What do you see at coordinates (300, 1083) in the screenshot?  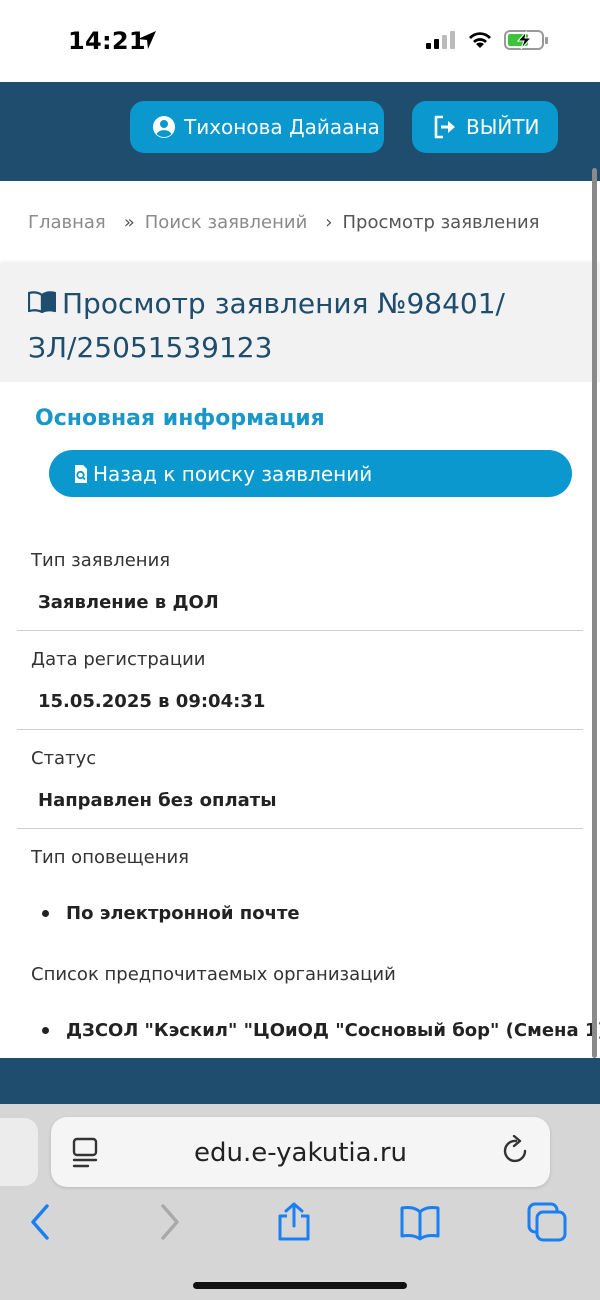 I see `site-footer` at bounding box center [300, 1083].